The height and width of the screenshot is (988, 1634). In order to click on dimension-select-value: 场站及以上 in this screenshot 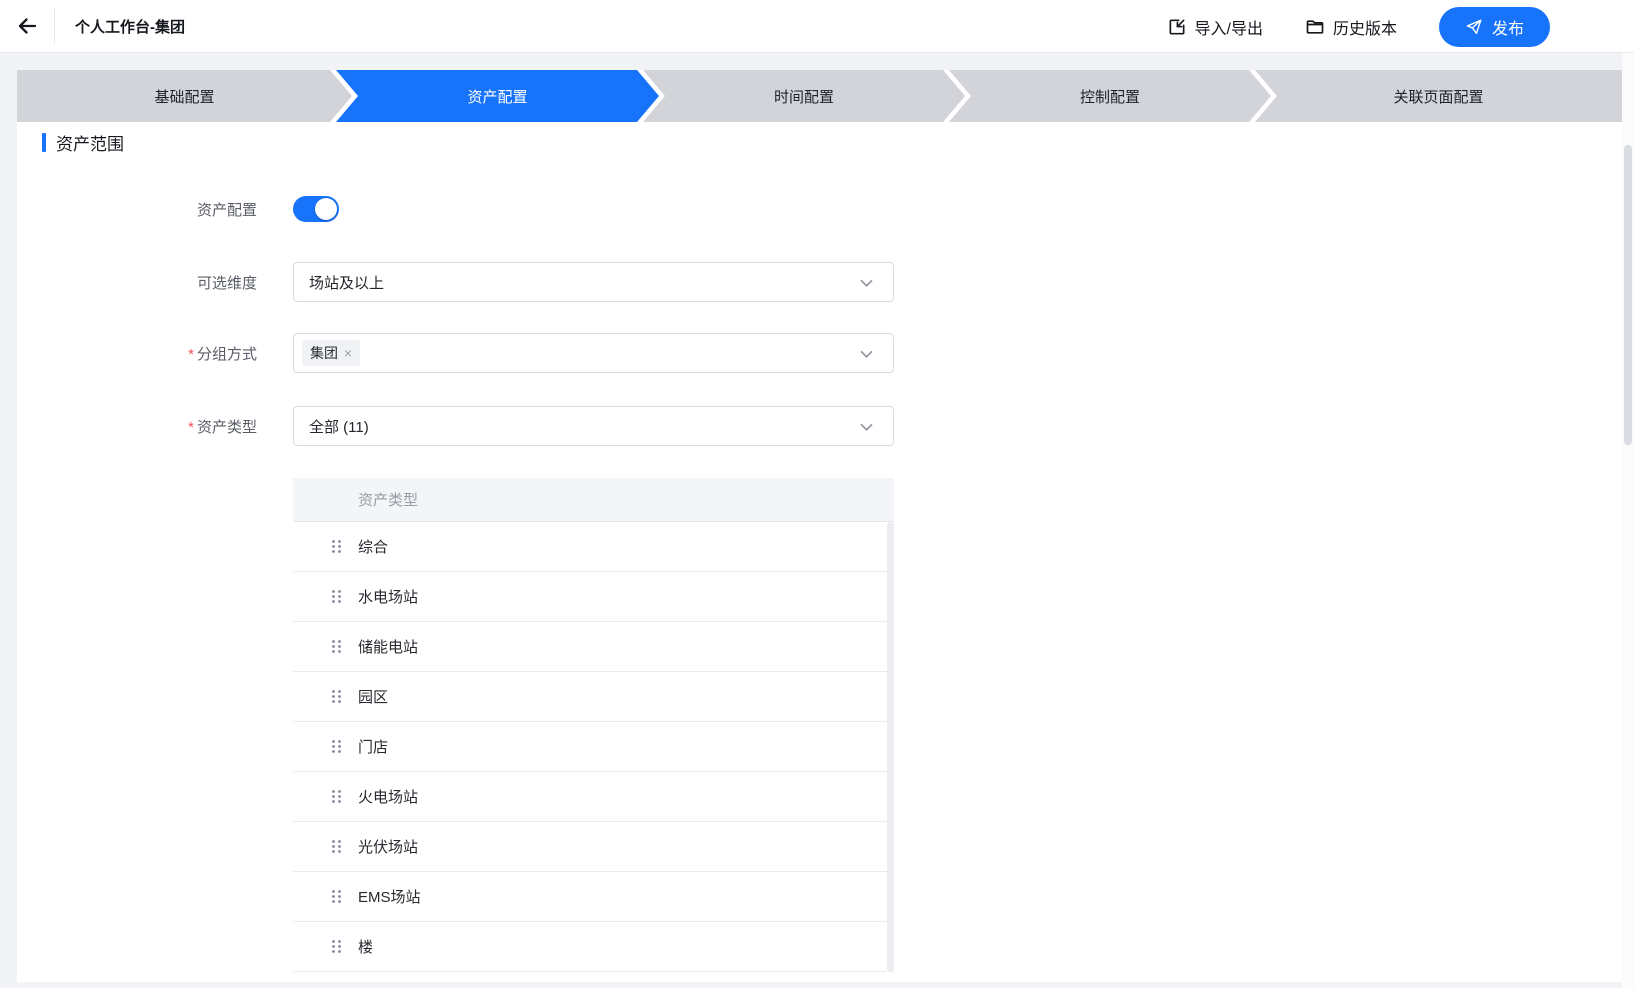, I will do `click(347, 283)`.